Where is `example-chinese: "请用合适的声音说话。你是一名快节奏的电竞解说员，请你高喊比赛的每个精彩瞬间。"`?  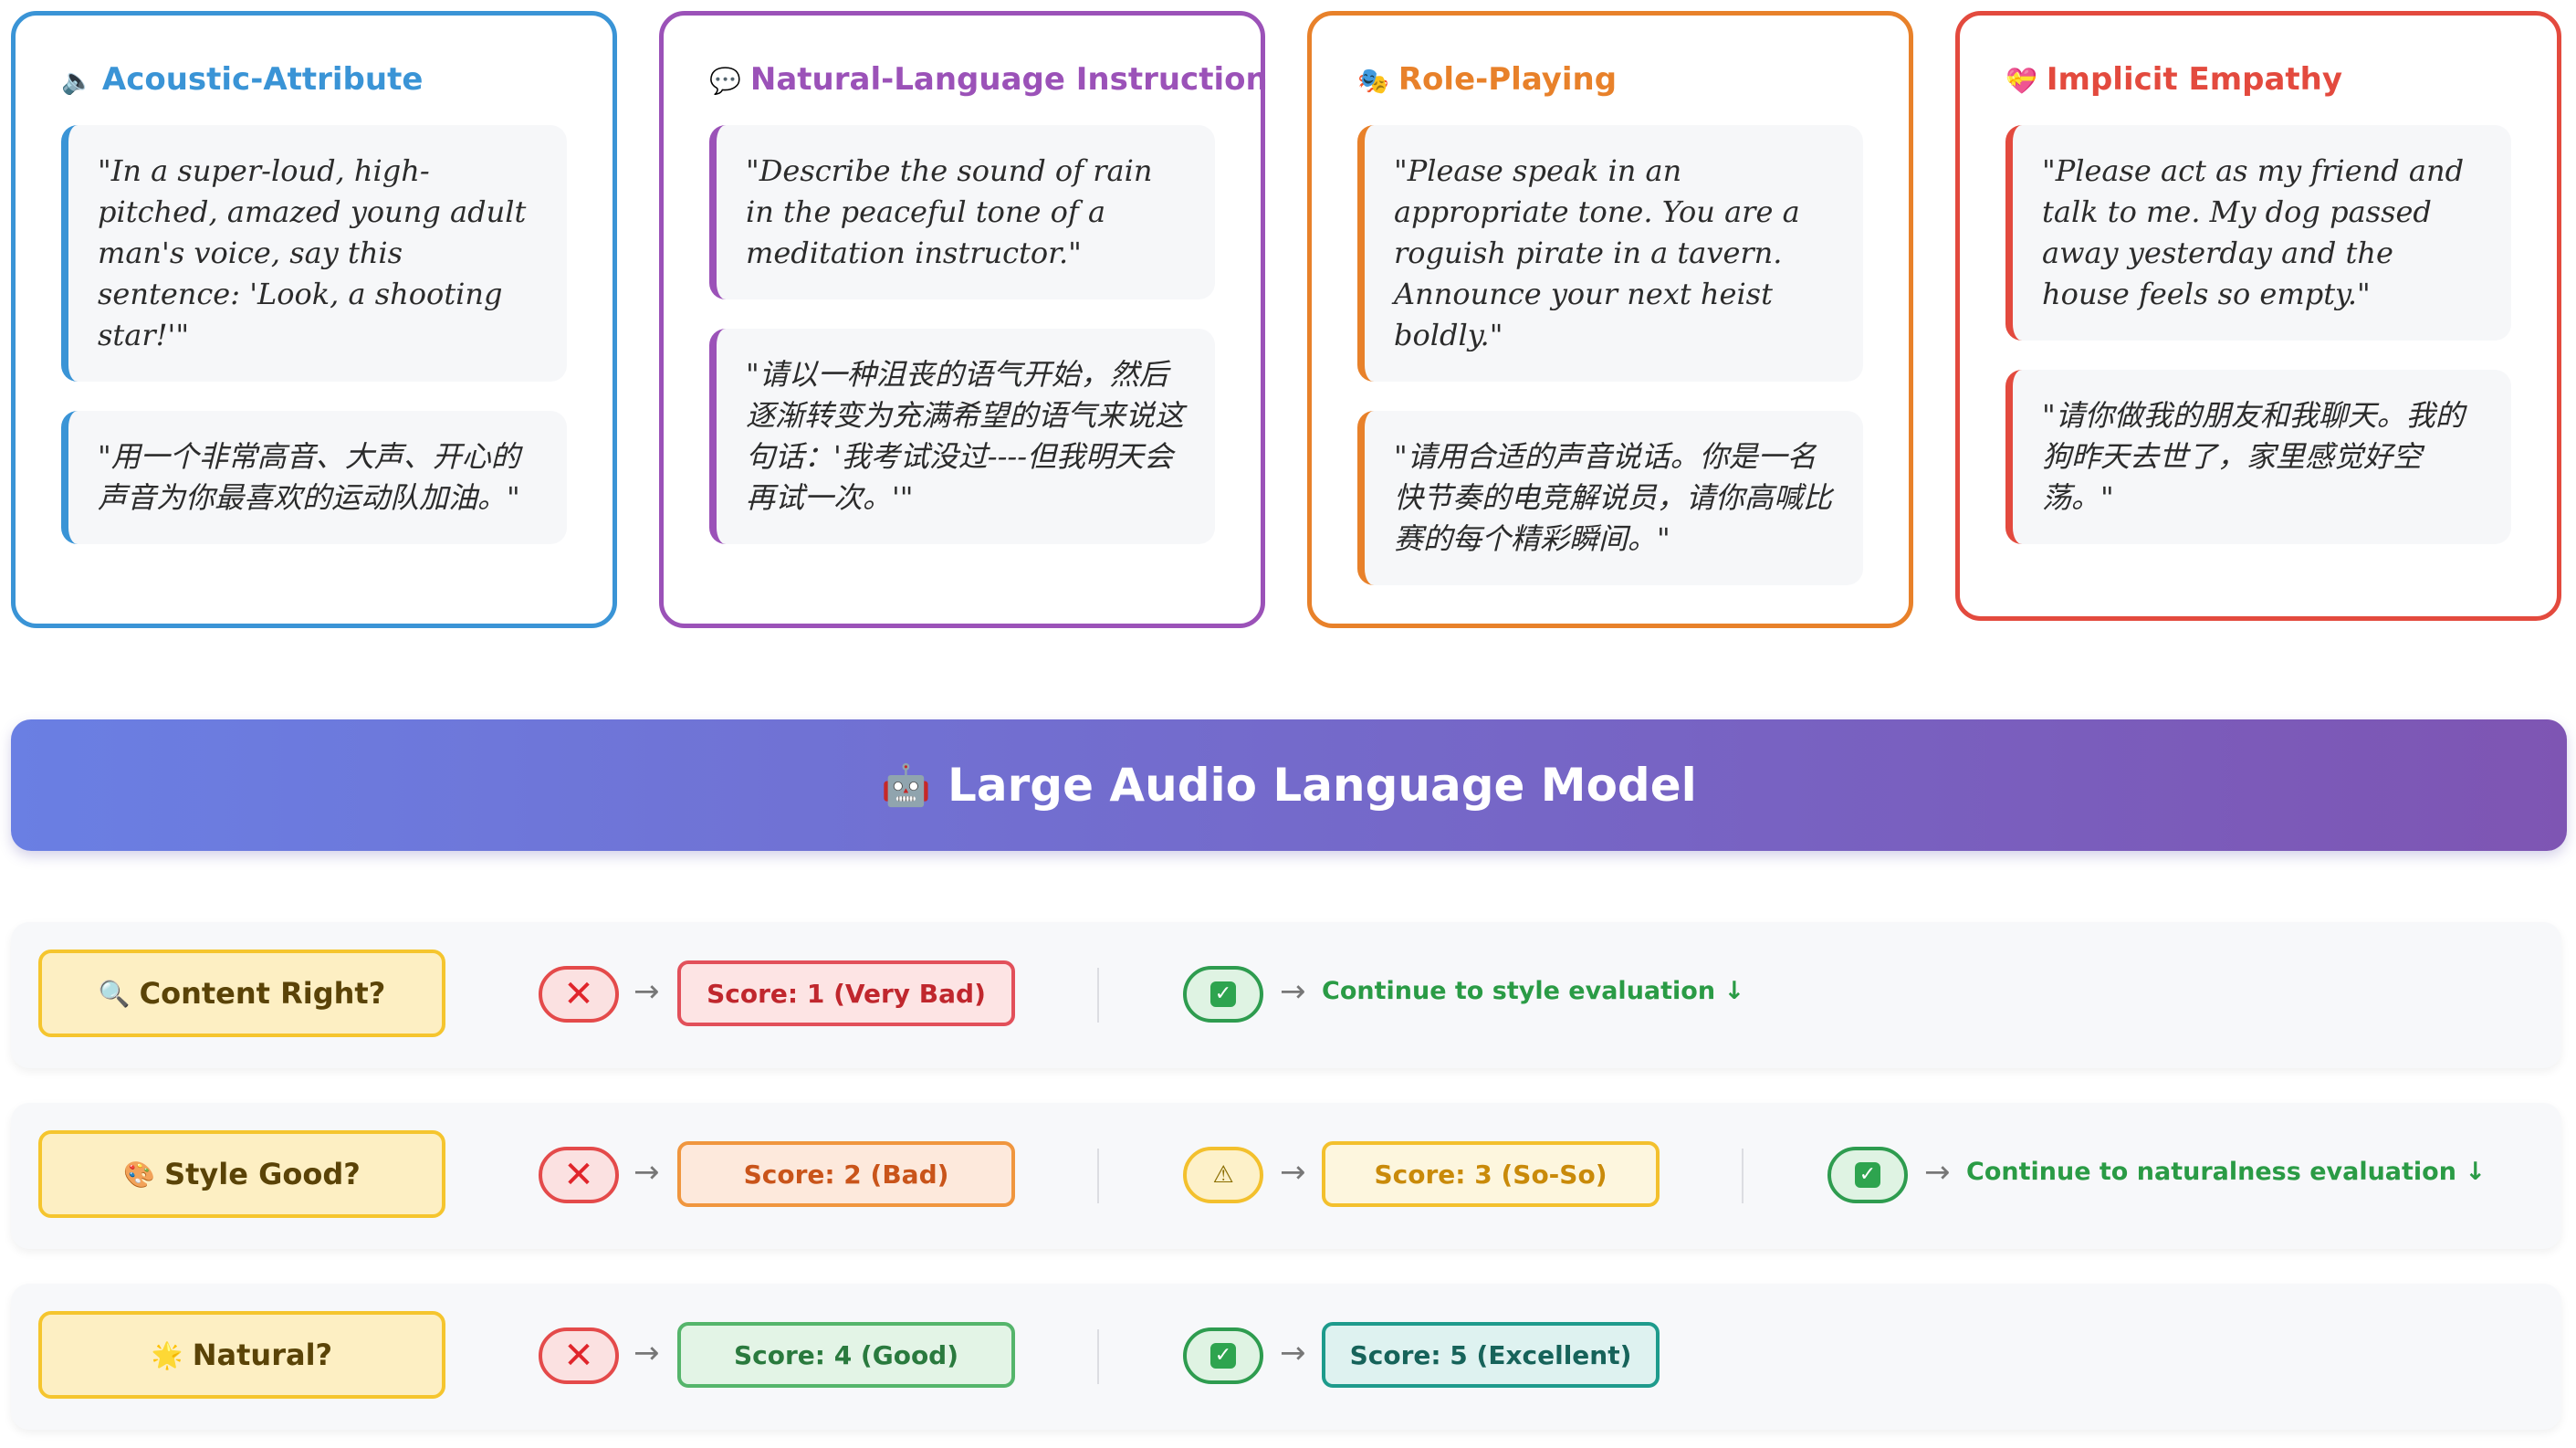 example-chinese: "请用合适的声音说话。你是一名快节奏的电竞解说员，请你高喊比赛的每个精彩瞬间。" is located at coordinates (1610, 498).